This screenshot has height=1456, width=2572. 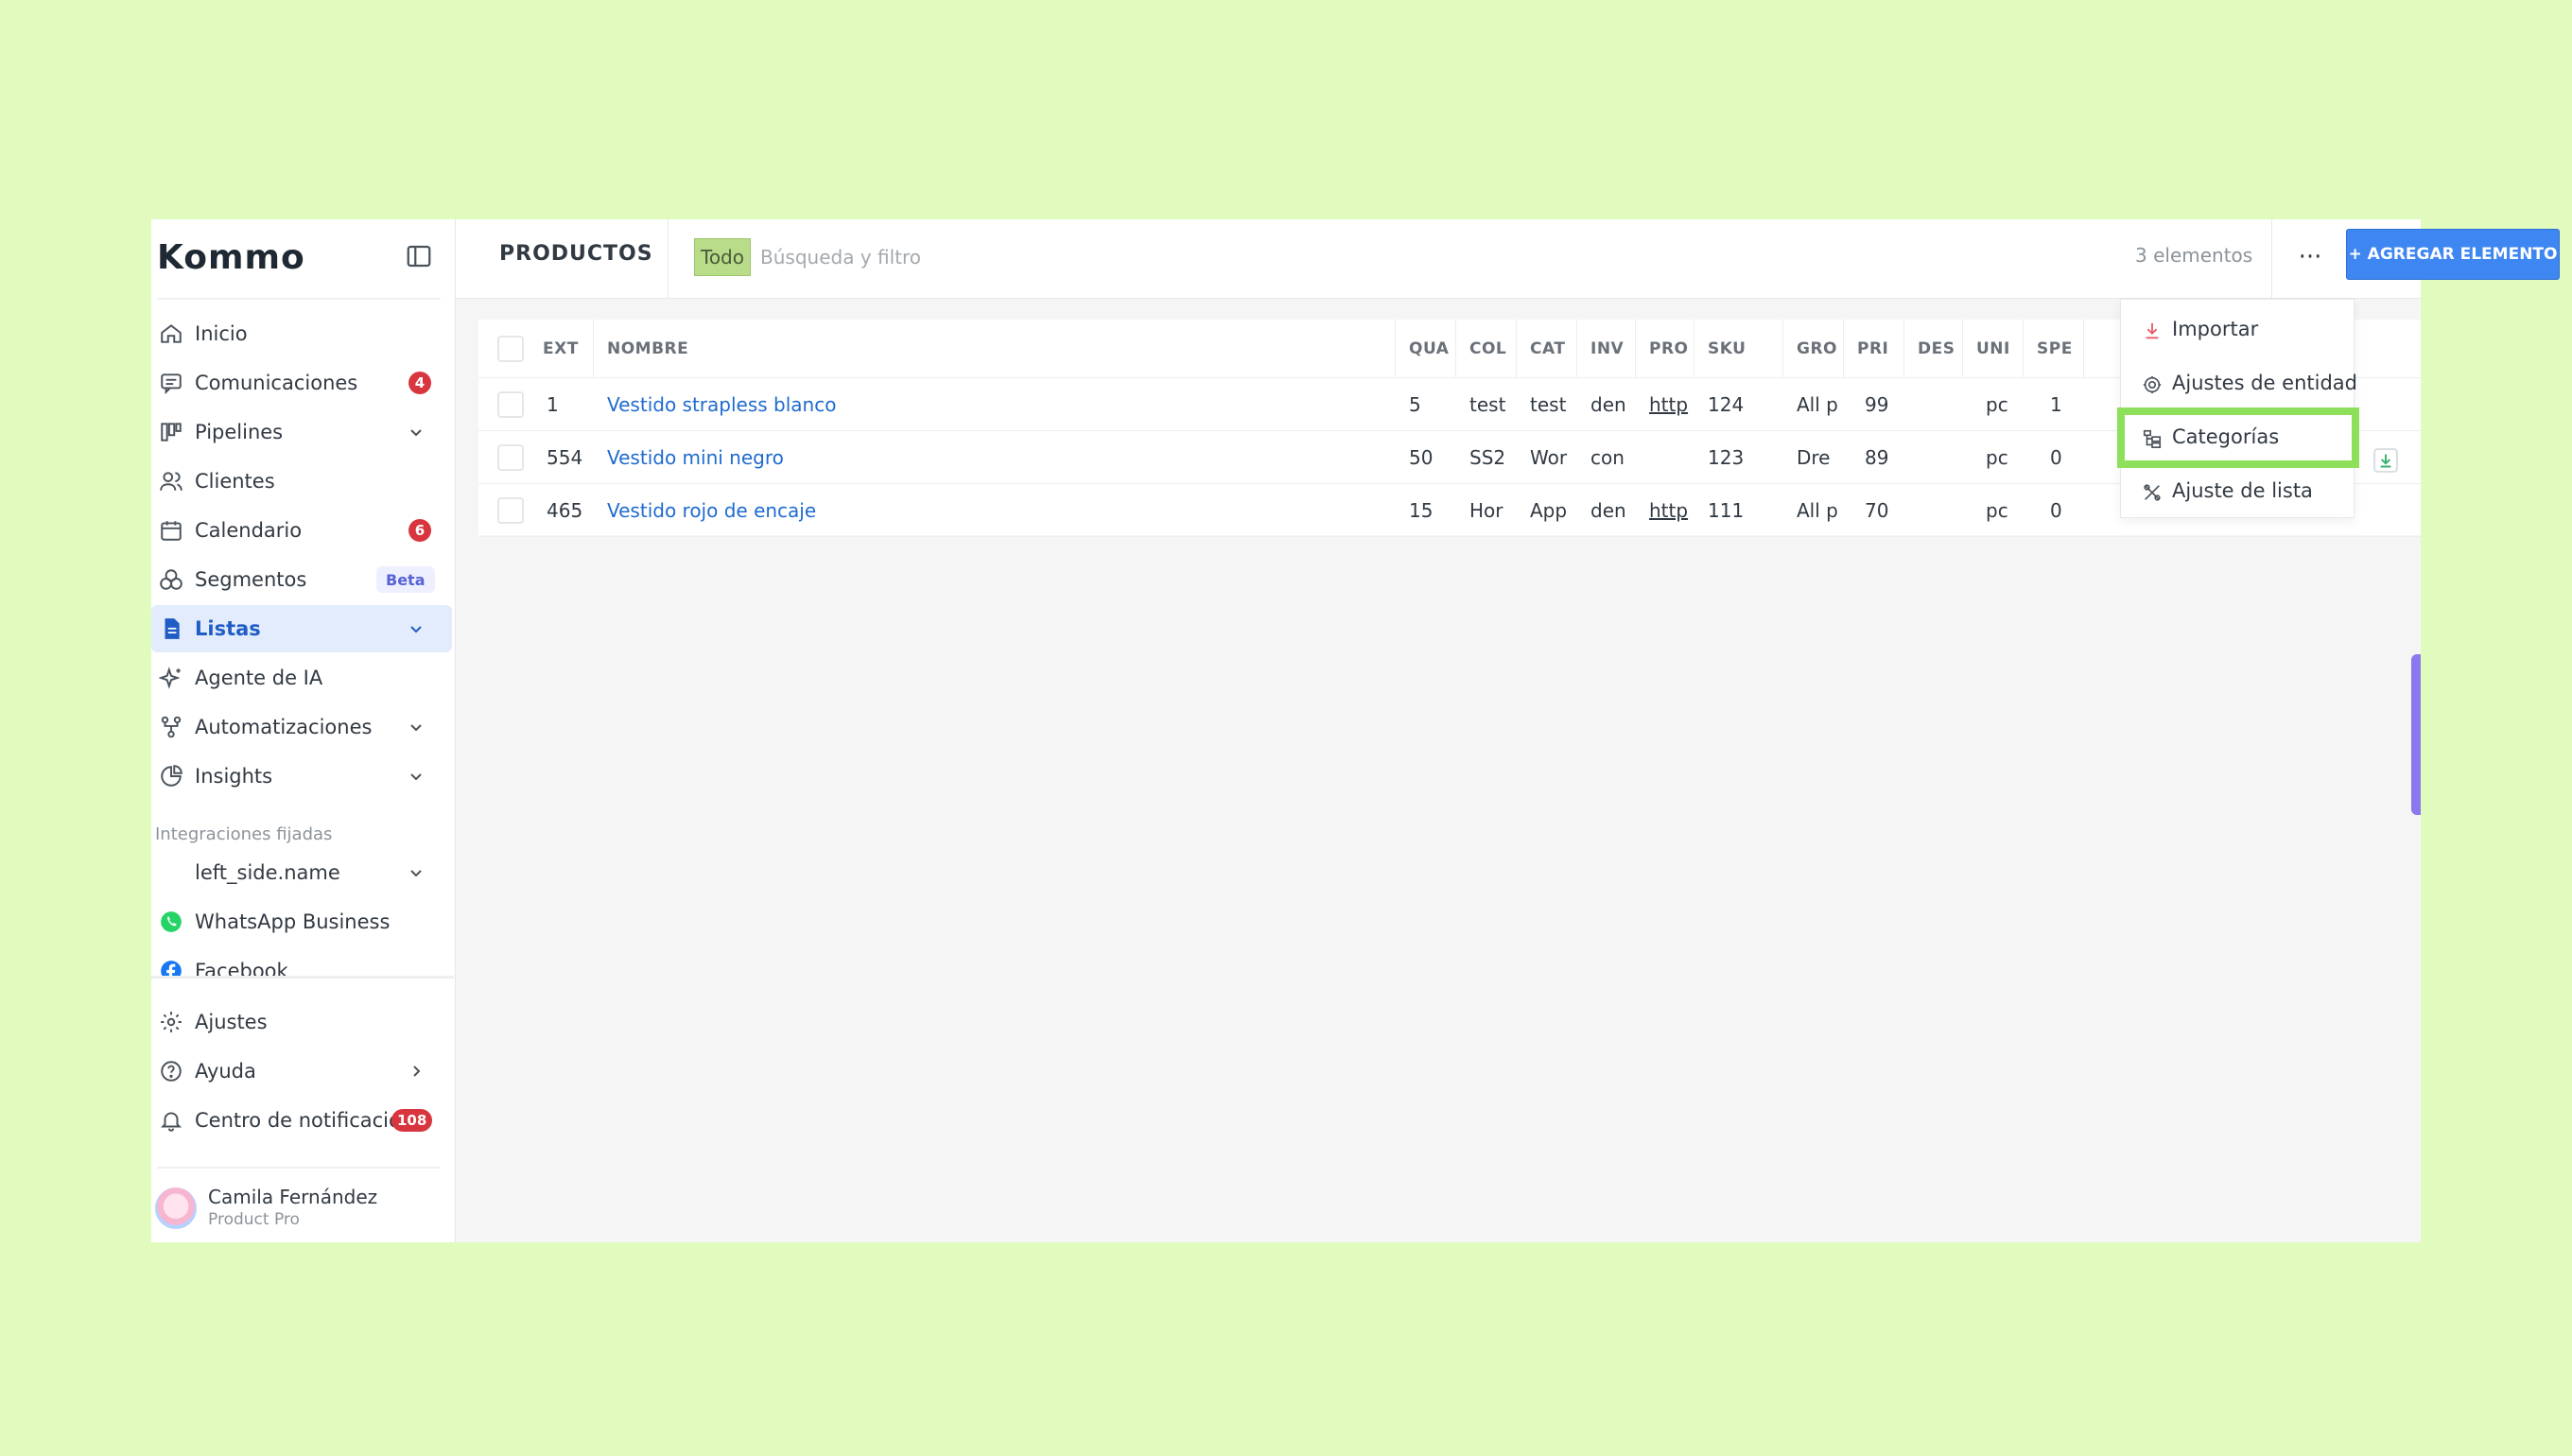 I want to click on cell-qua: 5, so click(x=1415, y=404).